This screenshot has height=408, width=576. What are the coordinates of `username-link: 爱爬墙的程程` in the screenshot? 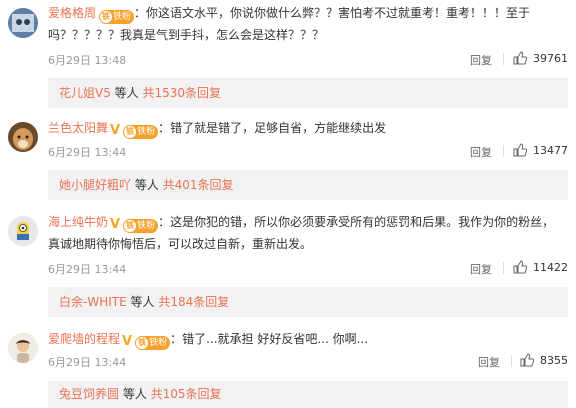 It's located at (84, 339).